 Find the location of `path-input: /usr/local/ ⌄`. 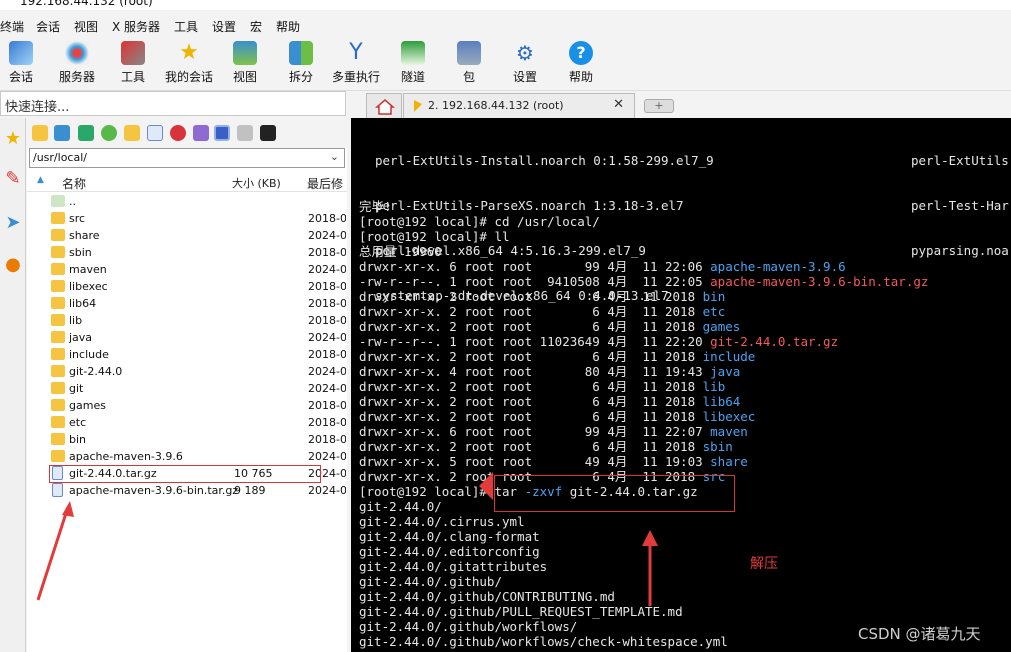

path-input: /usr/local/ ⌄ is located at coordinates (187, 158).